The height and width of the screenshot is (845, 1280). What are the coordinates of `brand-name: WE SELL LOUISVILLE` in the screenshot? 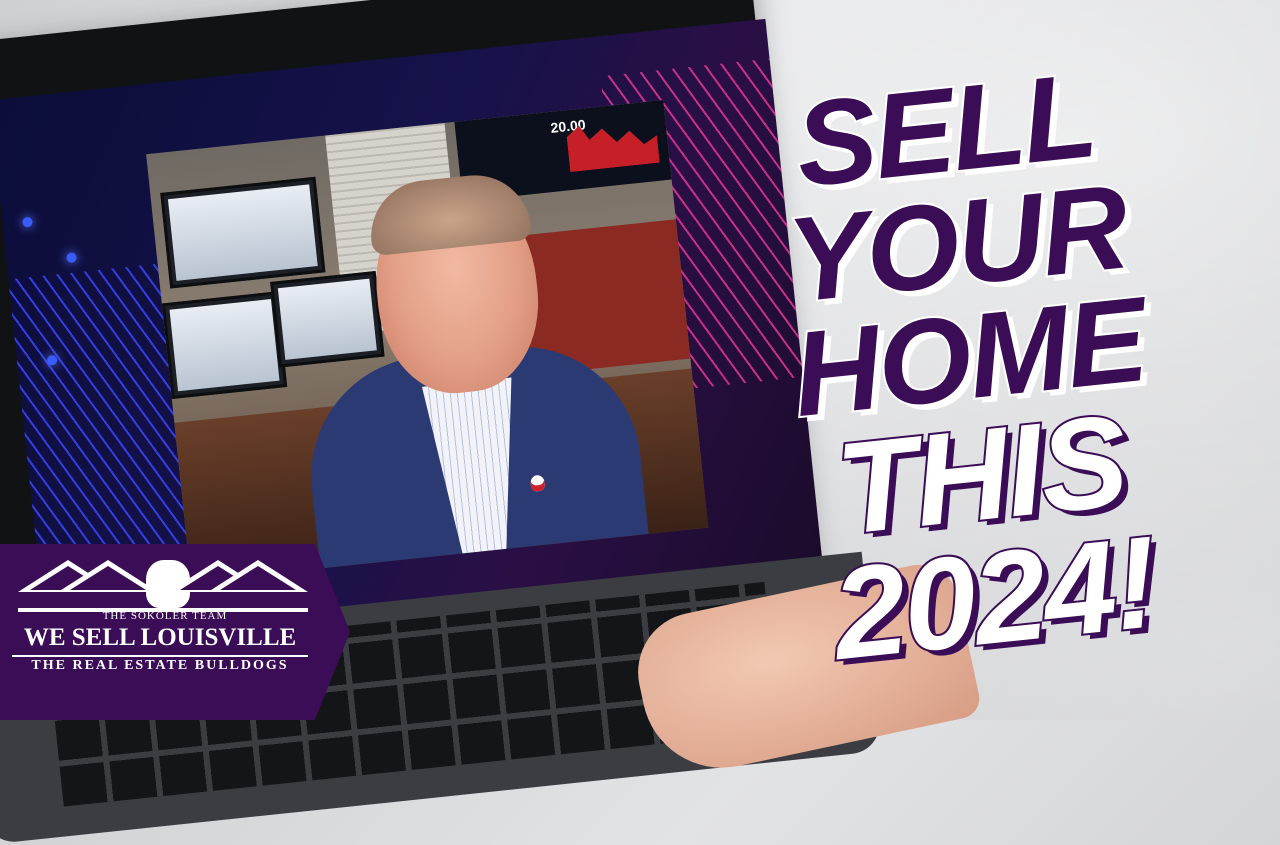 It's located at (160, 637).